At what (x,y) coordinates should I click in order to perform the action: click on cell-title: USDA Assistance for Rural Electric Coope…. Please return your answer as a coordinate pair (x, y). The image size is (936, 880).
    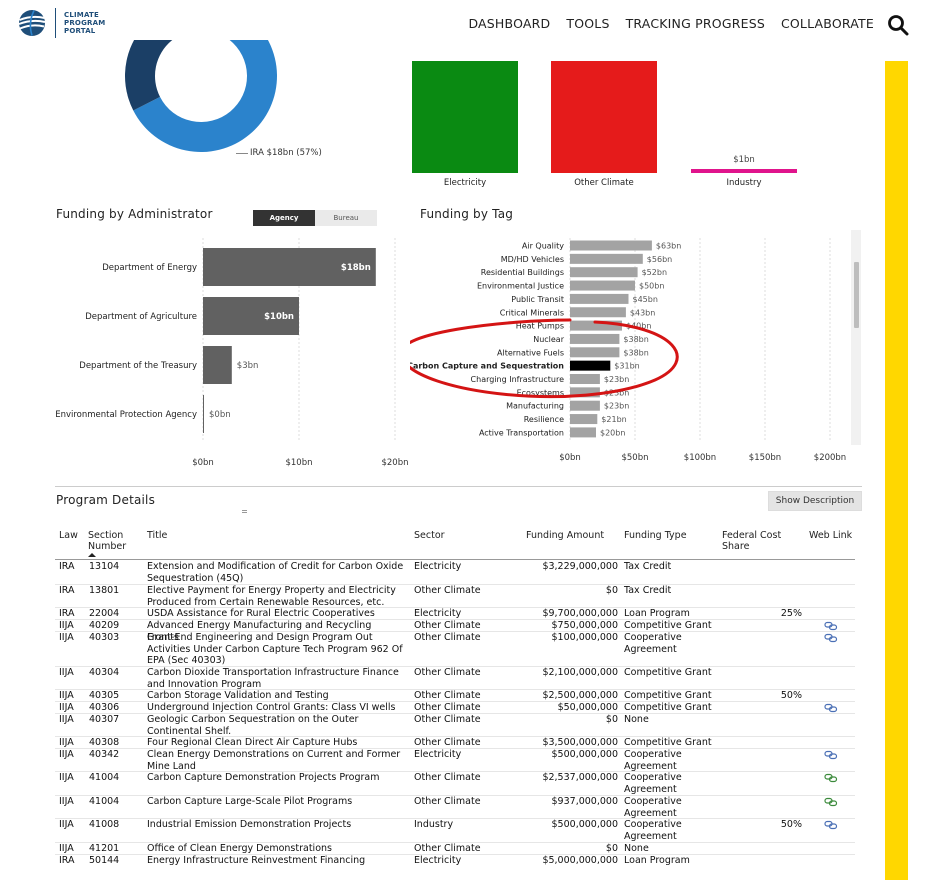
    Looking at the image, I should click on (261, 613).